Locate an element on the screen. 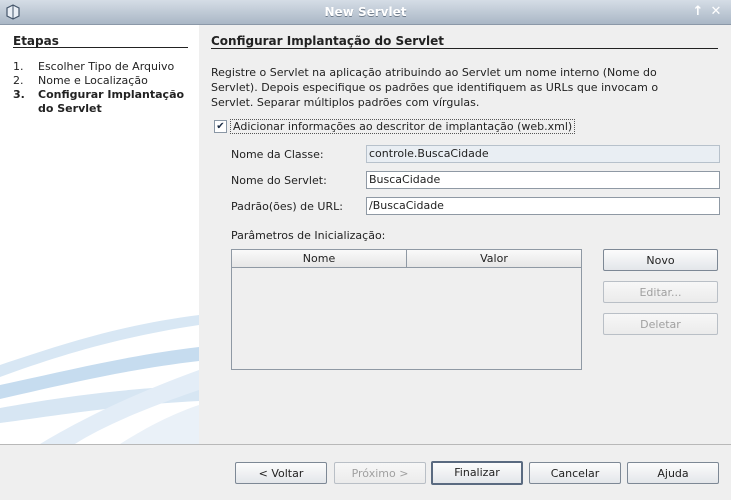 The image size is (731, 500). maximize-icon: ↑ is located at coordinates (698, 12).